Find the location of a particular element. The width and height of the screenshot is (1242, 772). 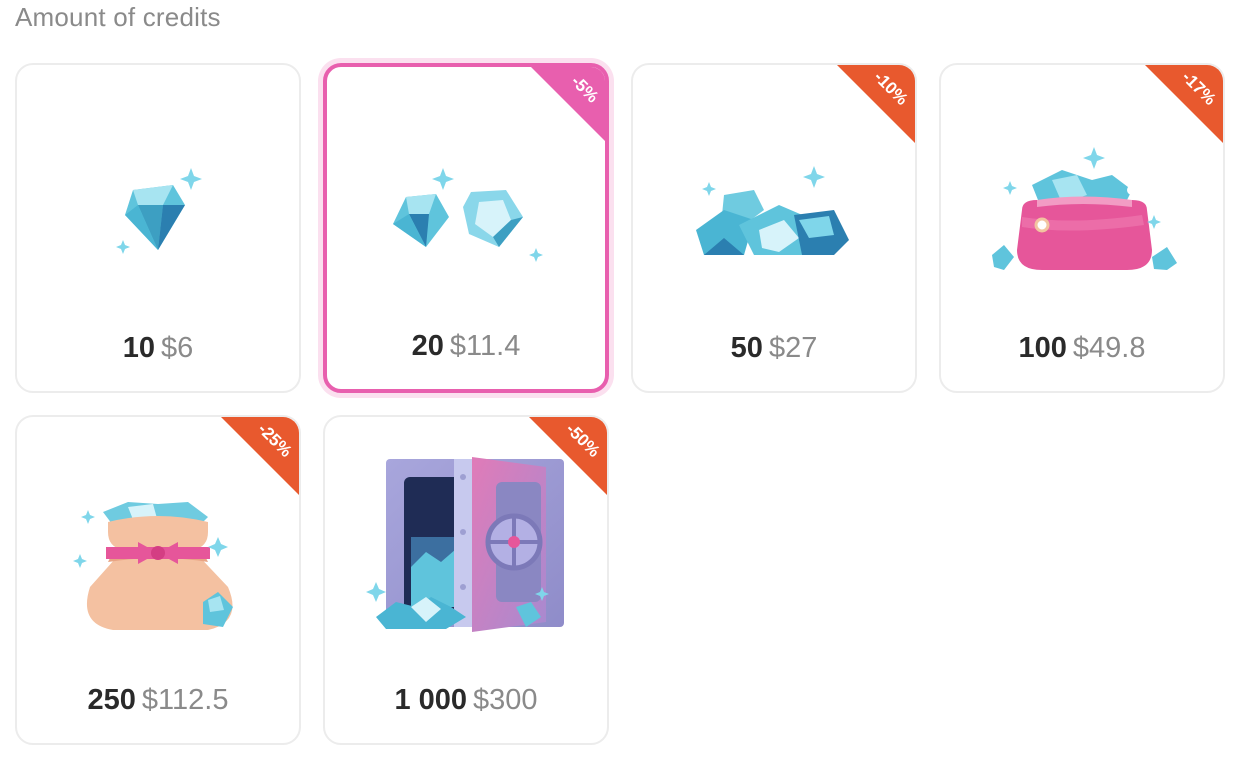

two-diamonds-icon is located at coordinates (466, 217).